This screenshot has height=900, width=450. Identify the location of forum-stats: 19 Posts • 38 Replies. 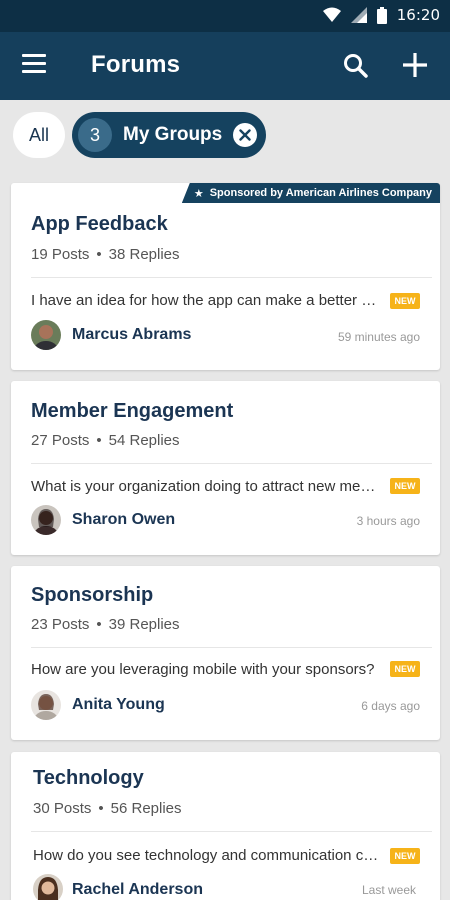
(105, 254).